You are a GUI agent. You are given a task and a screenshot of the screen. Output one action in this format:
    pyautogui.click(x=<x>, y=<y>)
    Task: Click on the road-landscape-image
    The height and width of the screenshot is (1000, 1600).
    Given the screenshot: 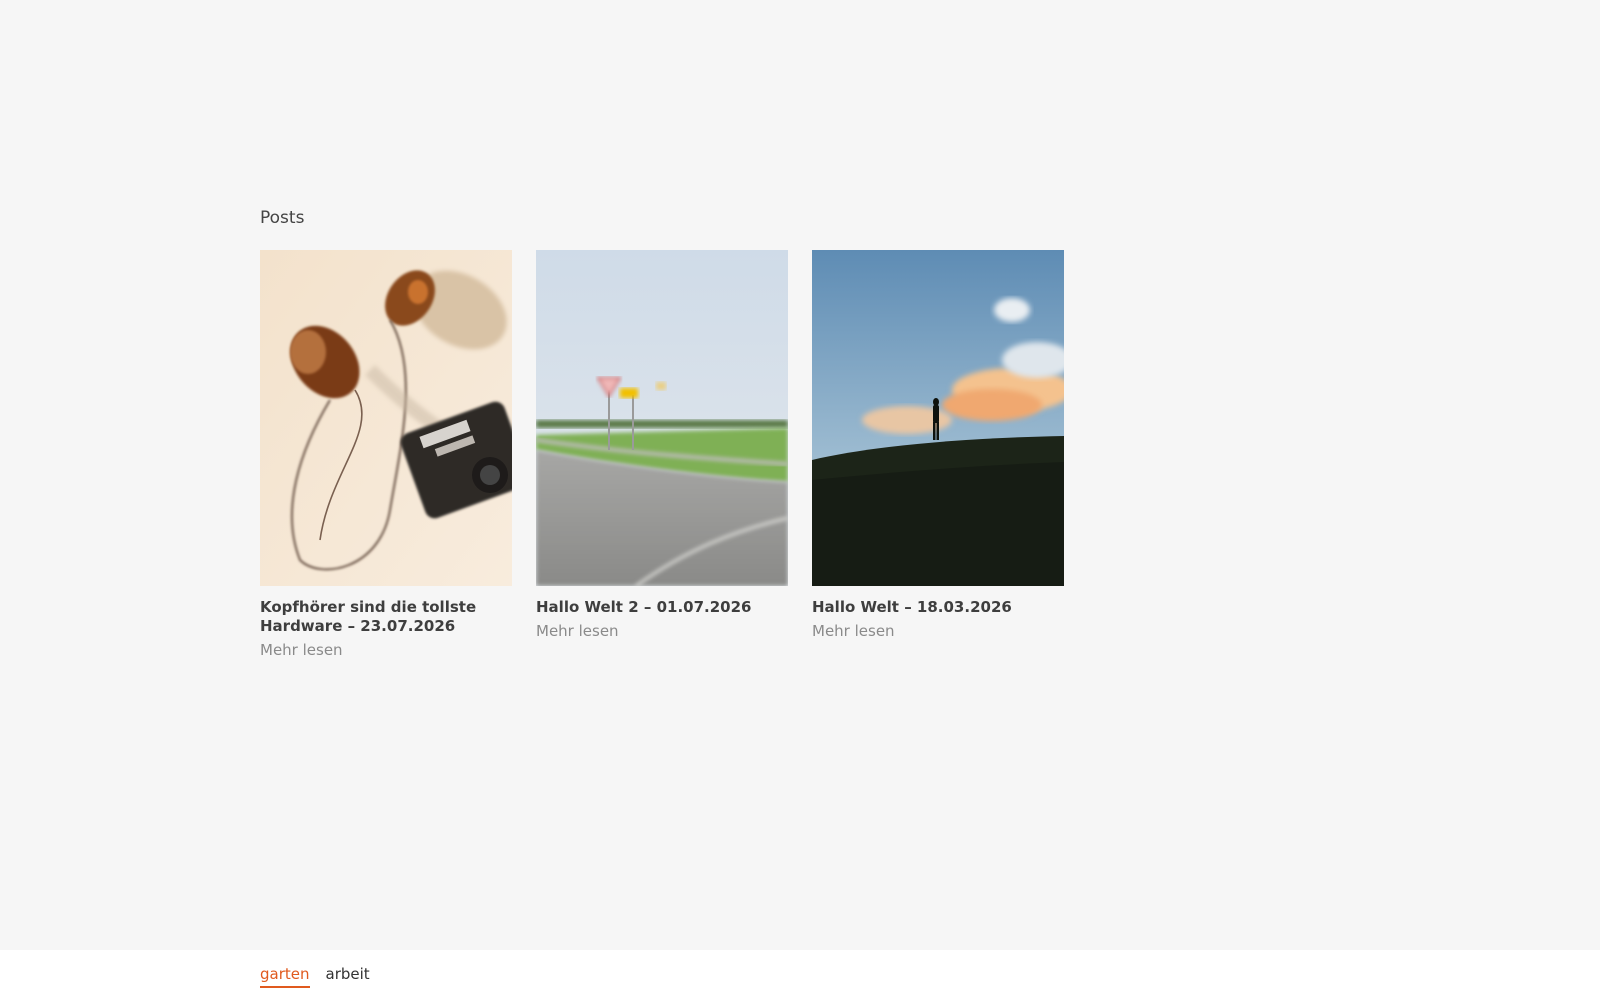 What is the action you would take?
    pyautogui.click(x=662, y=418)
    